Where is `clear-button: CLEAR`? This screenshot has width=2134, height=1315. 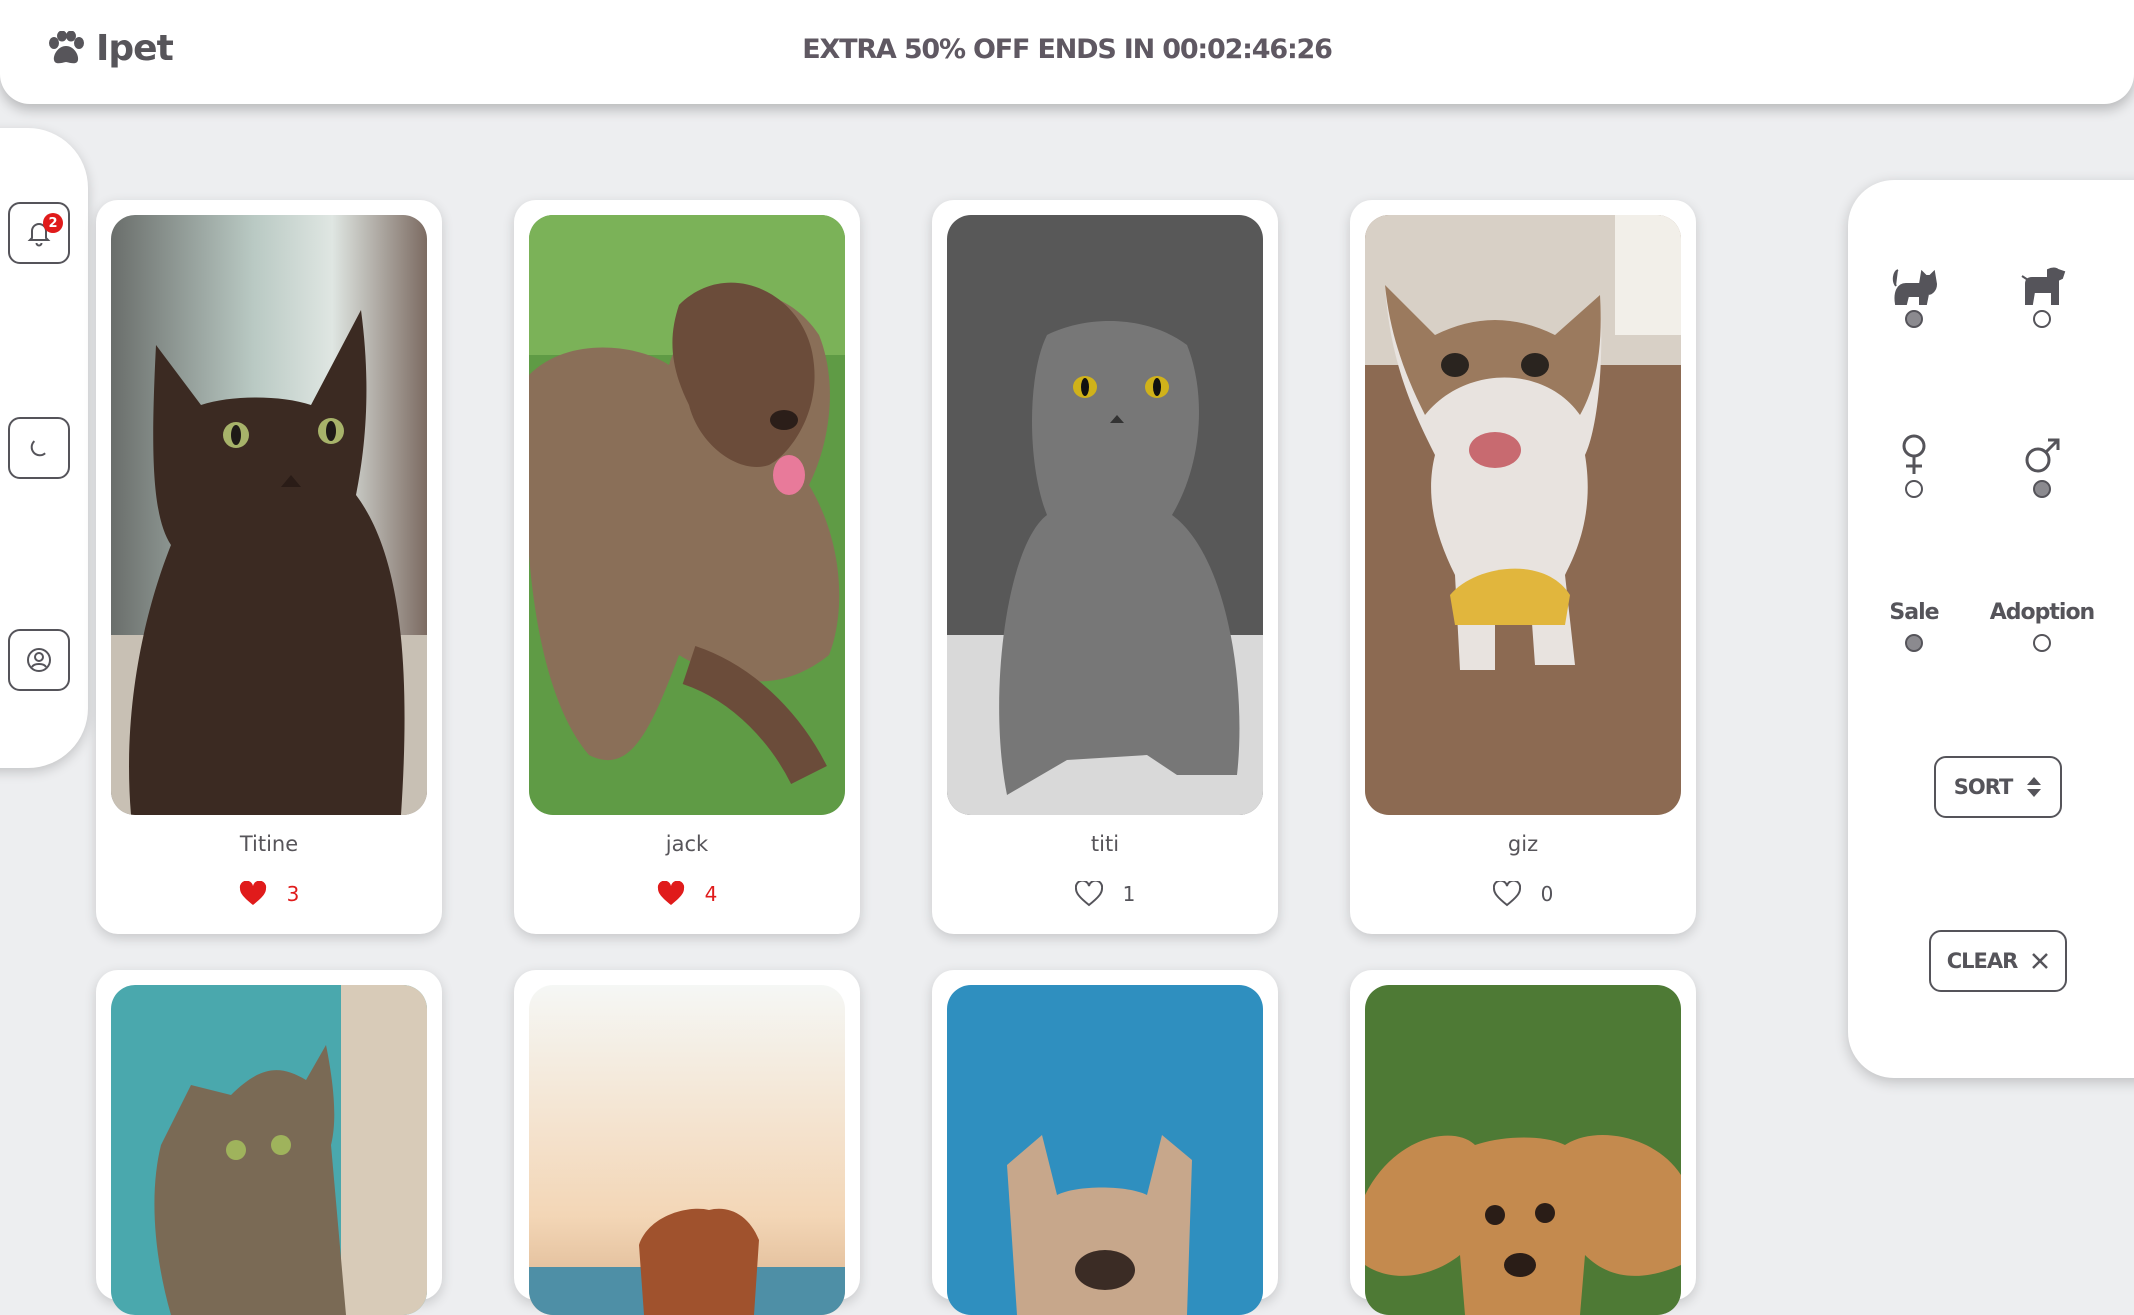
clear-button: CLEAR is located at coordinates (1998, 961).